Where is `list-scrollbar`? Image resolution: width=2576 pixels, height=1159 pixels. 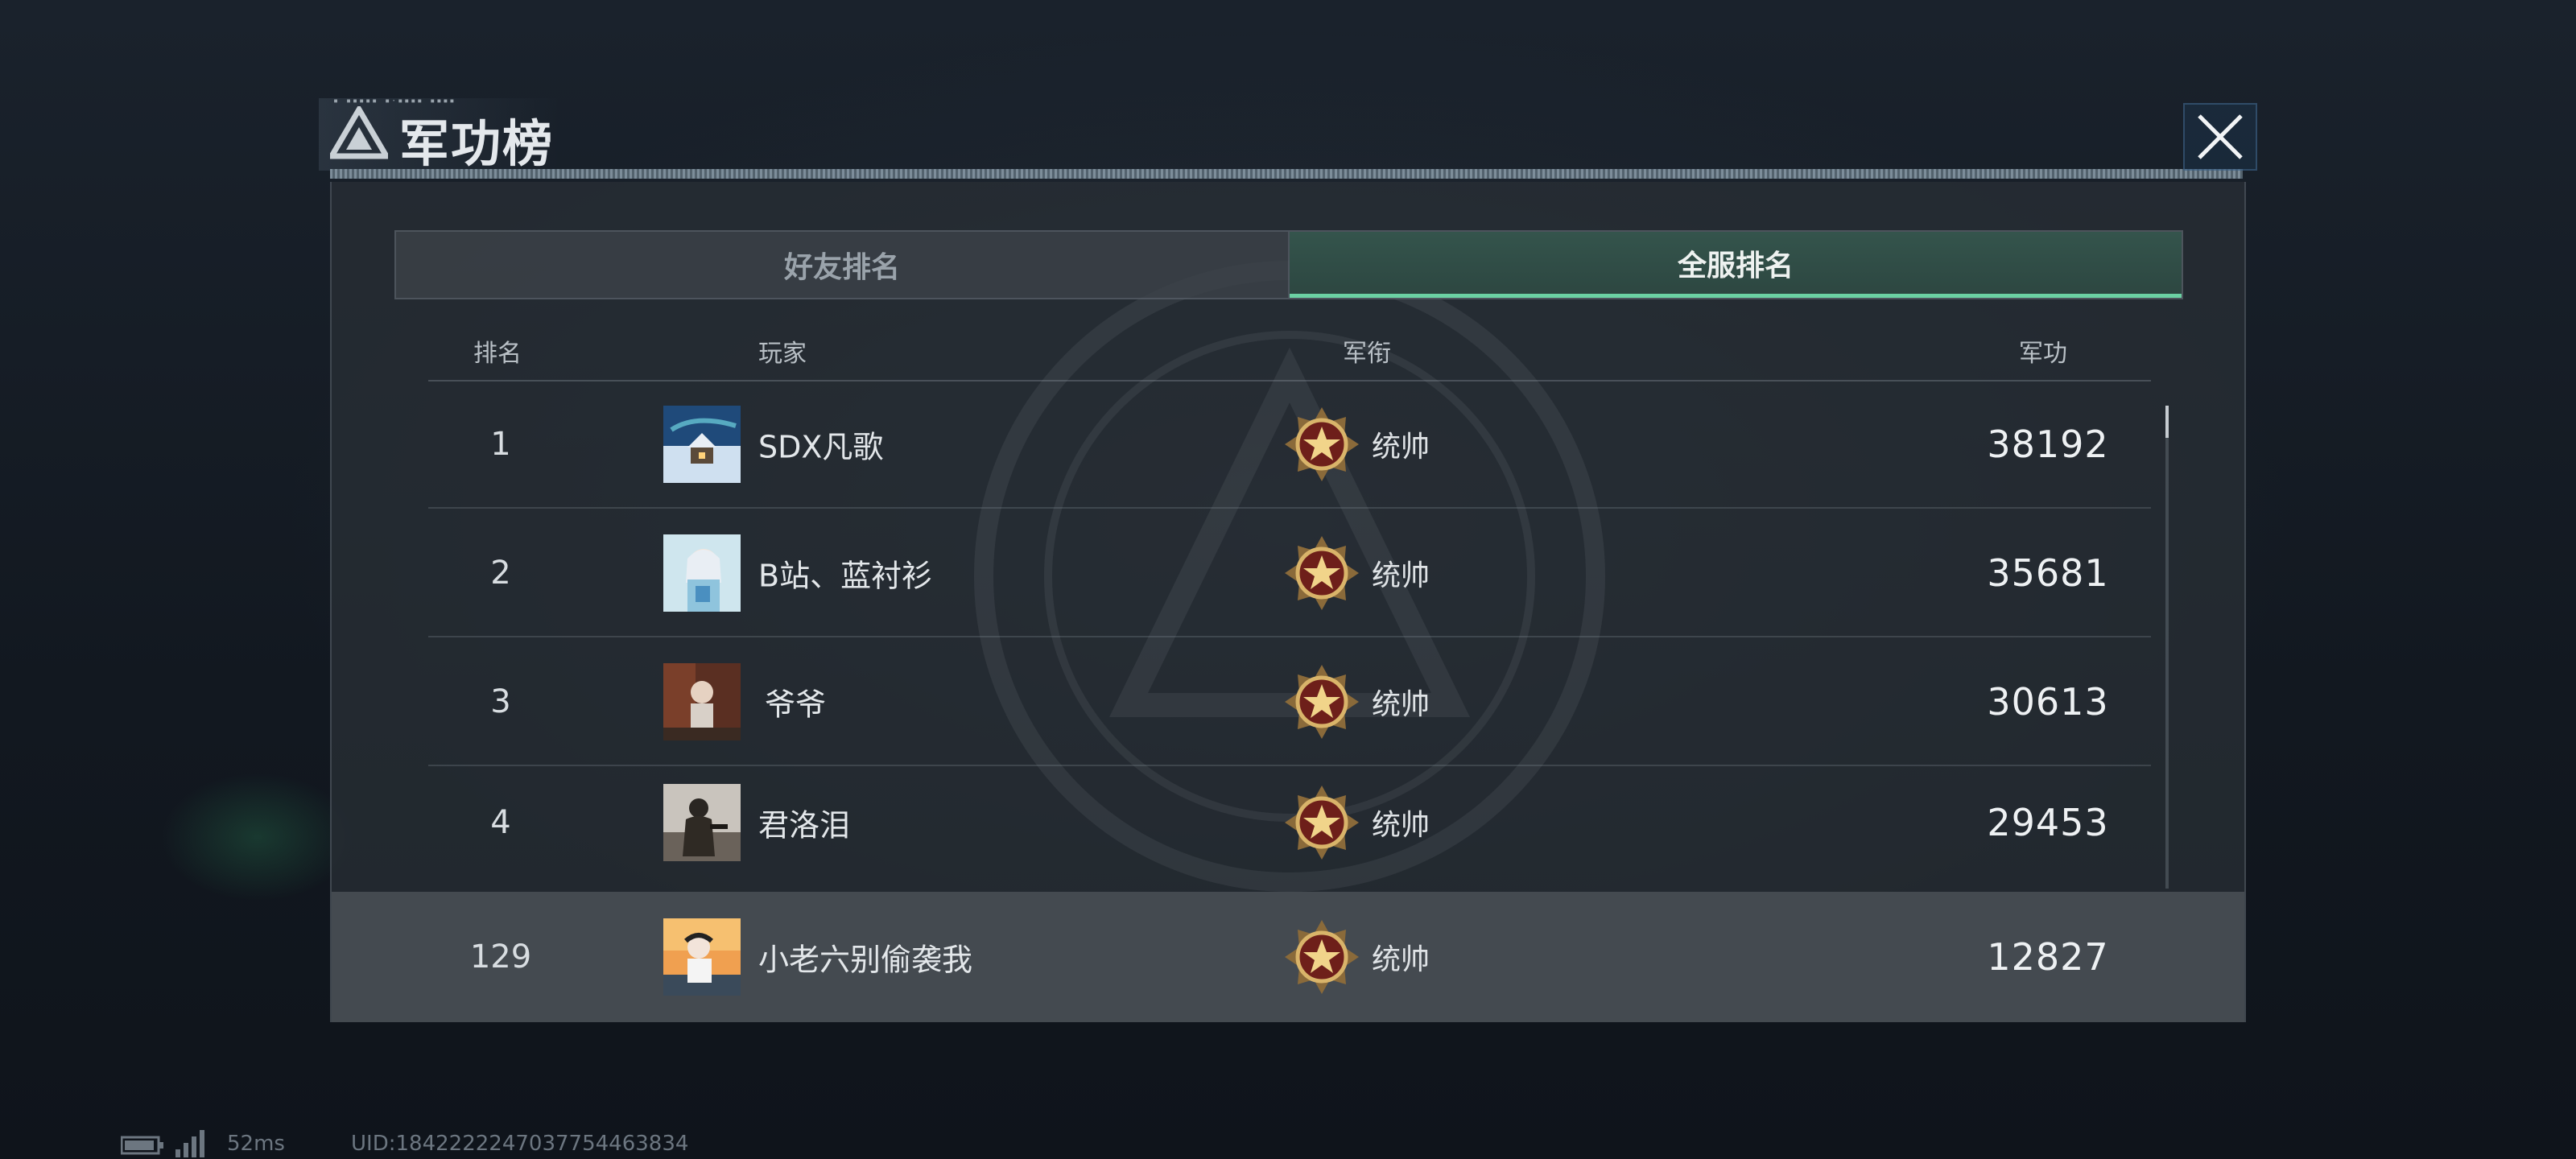
list-scrollbar is located at coordinates (2167, 647).